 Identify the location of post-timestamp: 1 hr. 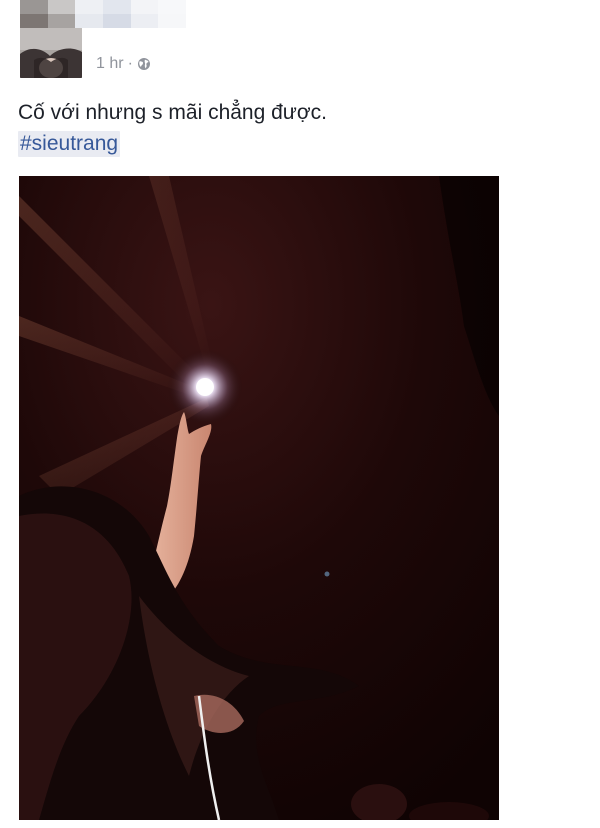
(110, 64).